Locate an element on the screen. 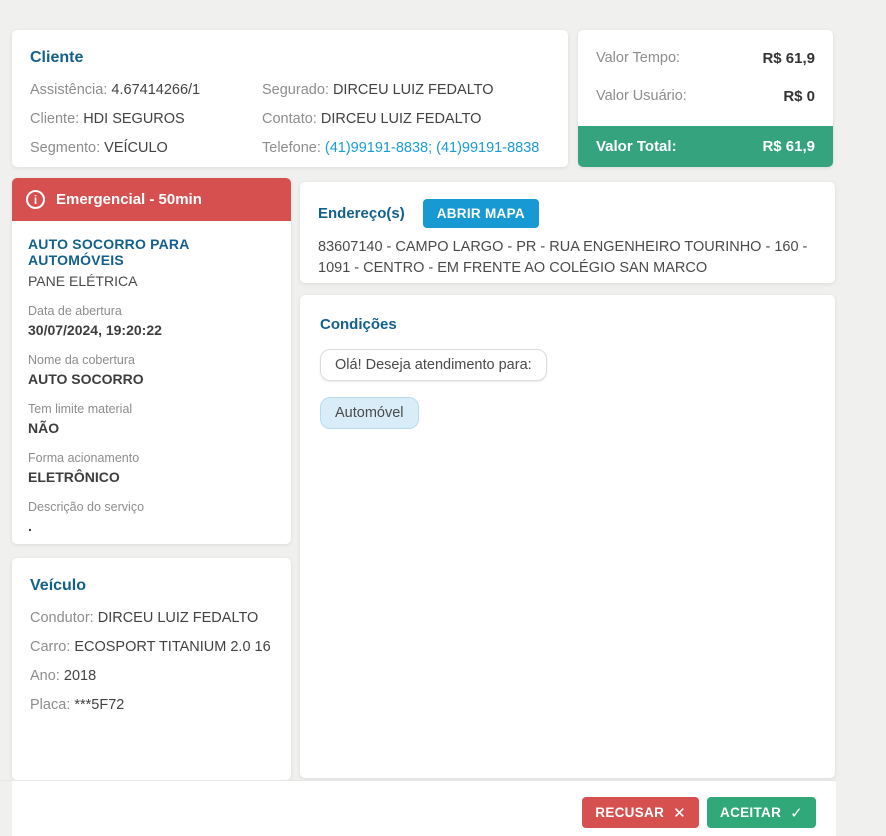 Image resolution: width=886 pixels, height=836 pixels. car-row: Carro: ECOSPORT TITANIUM 2.0 16 is located at coordinates (151, 647).